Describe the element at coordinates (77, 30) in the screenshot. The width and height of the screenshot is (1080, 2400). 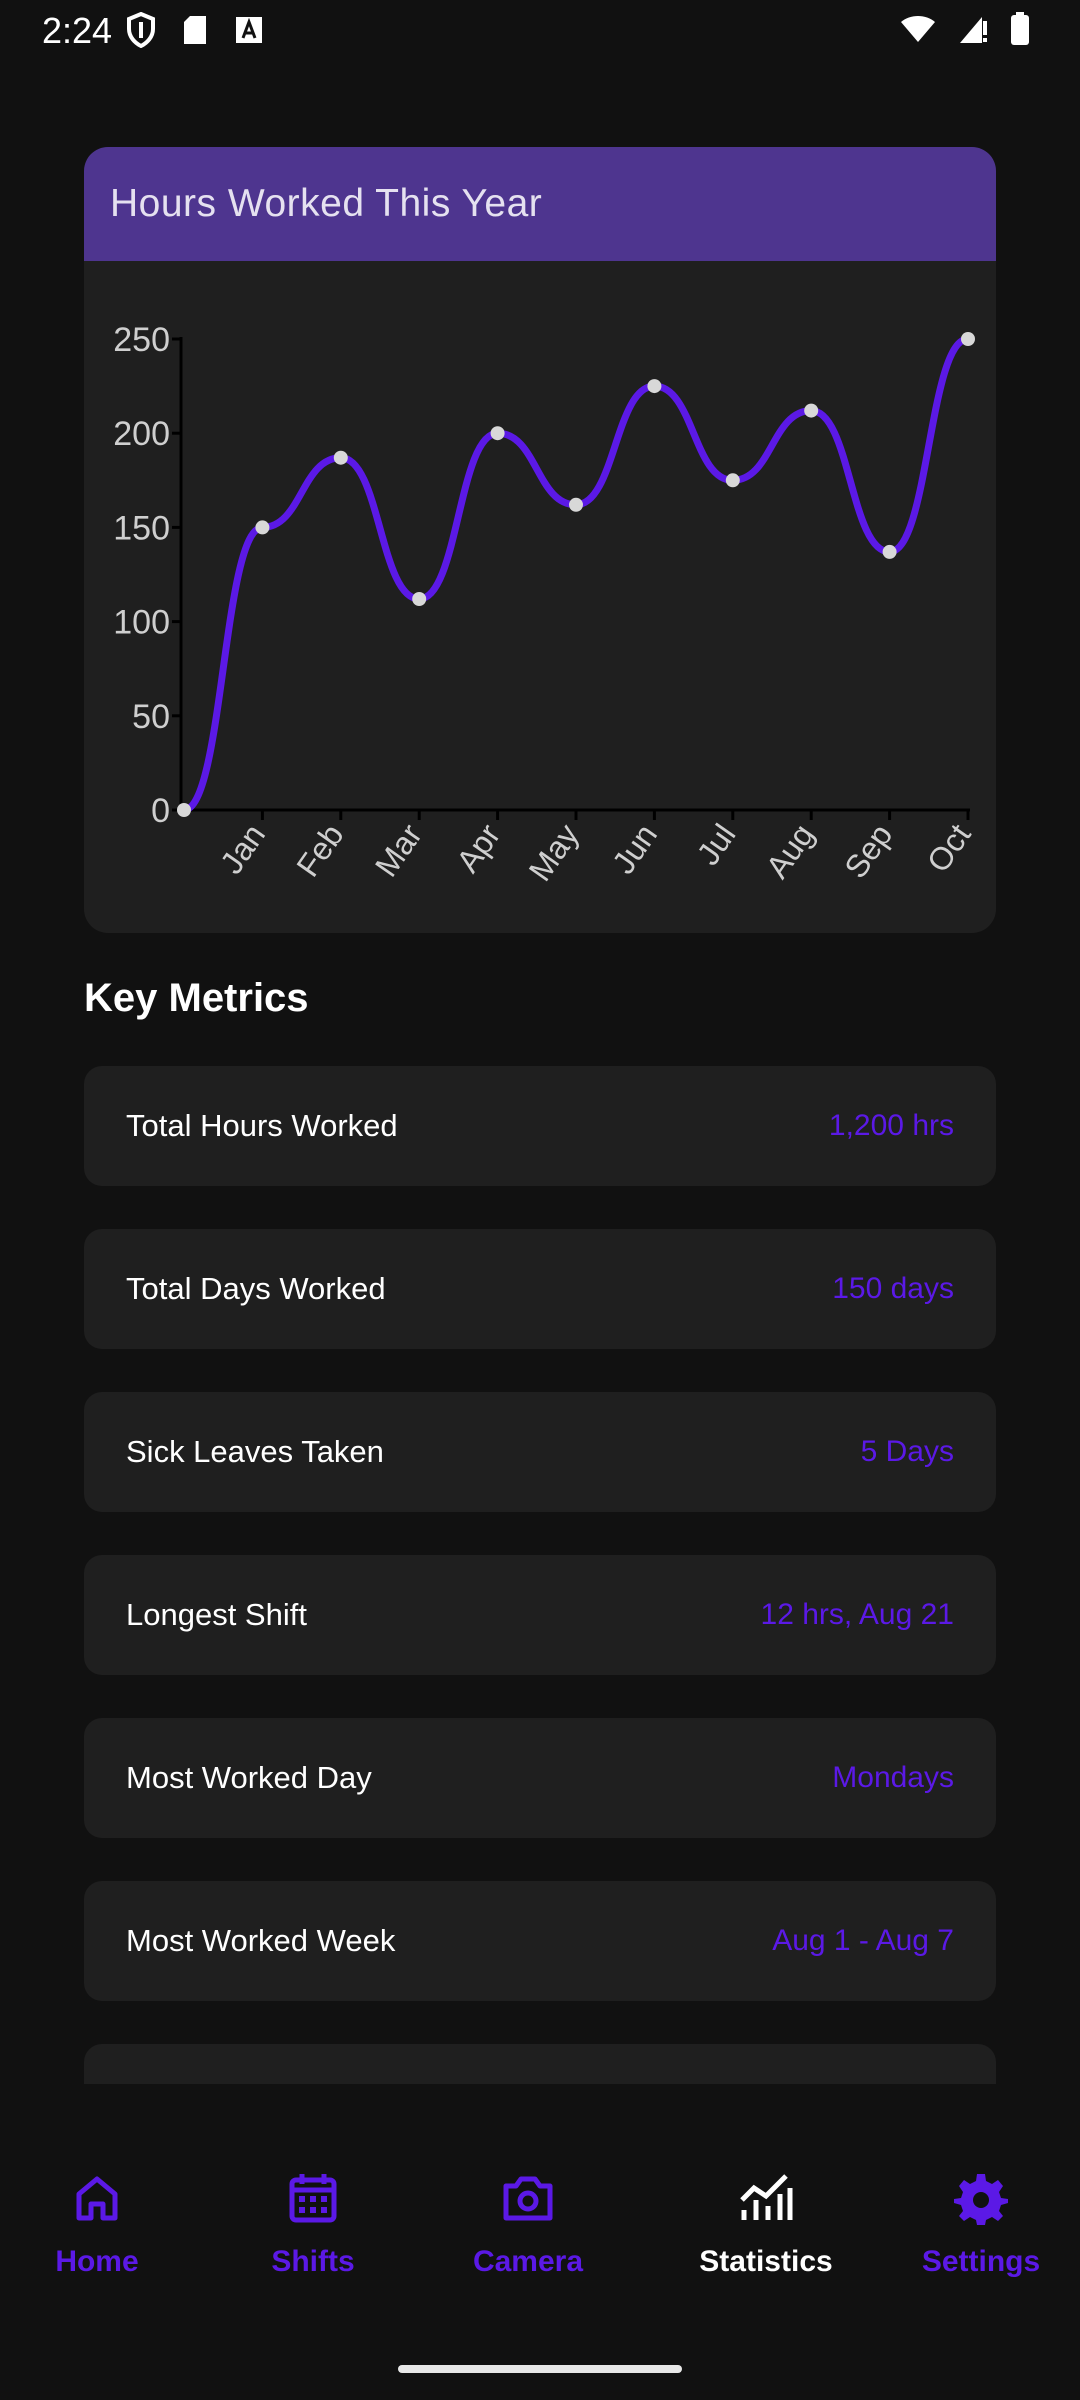
I see `status-time: 2:24` at that location.